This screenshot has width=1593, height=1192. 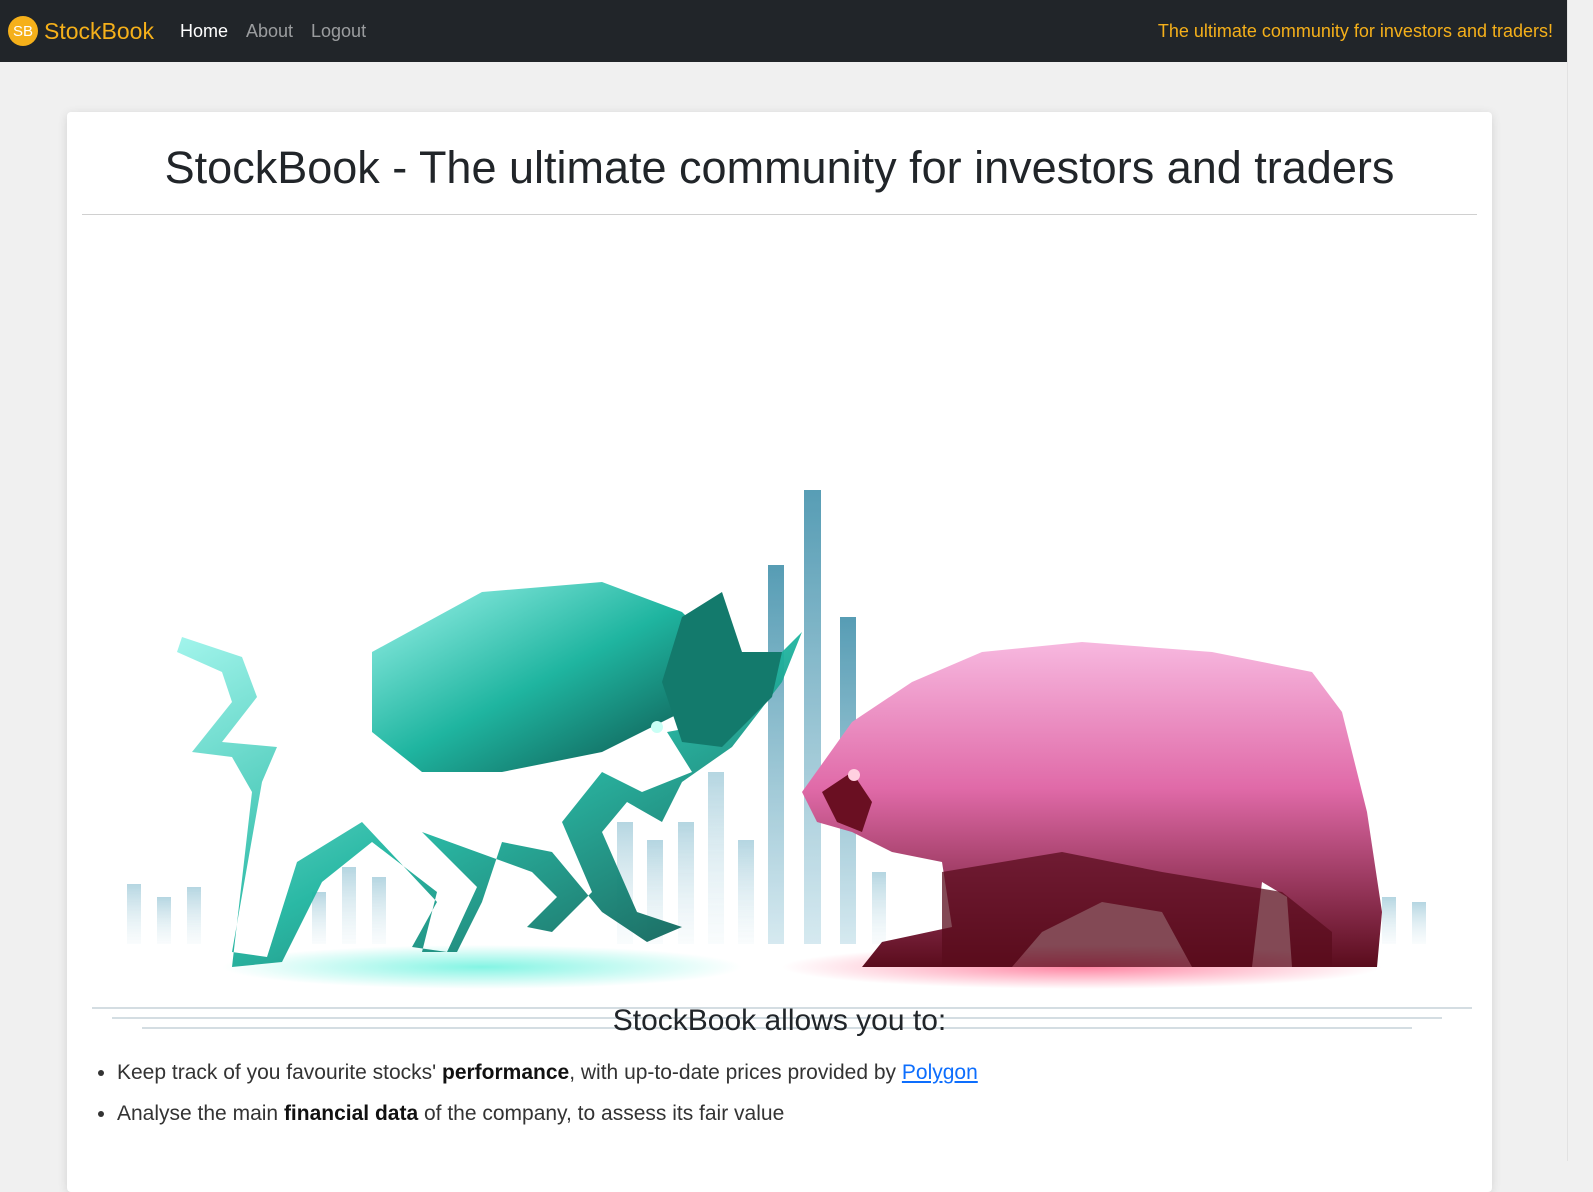 I want to click on page-scrollbar, so click(x=1580, y=580).